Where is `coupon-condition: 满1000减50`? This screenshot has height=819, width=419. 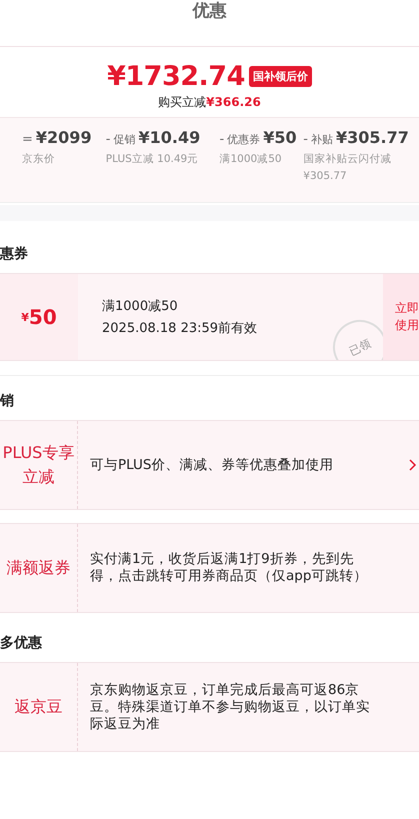 coupon-condition: 满1000减50 is located at coordinates (140, 306).